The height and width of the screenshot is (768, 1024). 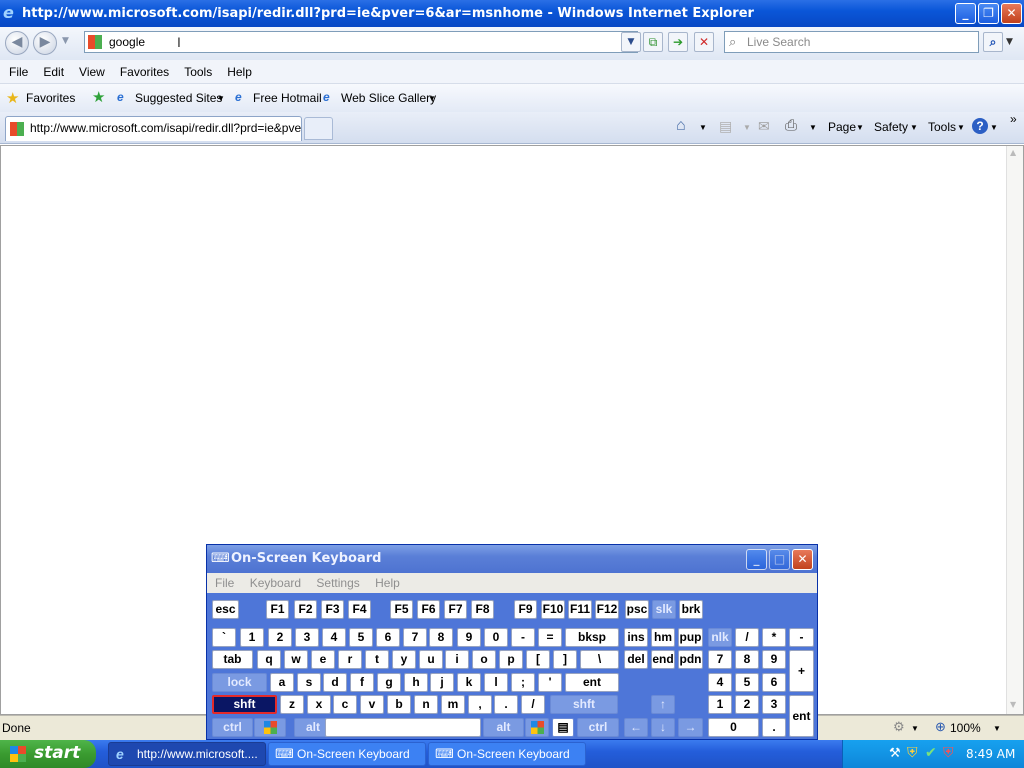 I want to click on osk-key: g, so click(x=389, y=682).